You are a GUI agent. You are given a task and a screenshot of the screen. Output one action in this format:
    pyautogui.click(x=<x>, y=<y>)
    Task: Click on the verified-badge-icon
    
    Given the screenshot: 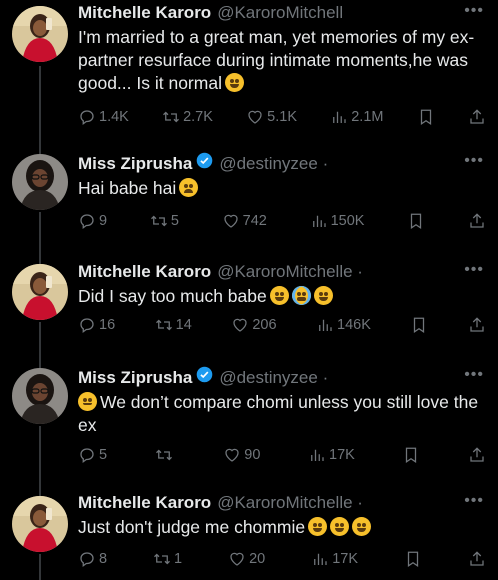 What is the action you would take?
    pyautogui.click(x=205, y=374)
    